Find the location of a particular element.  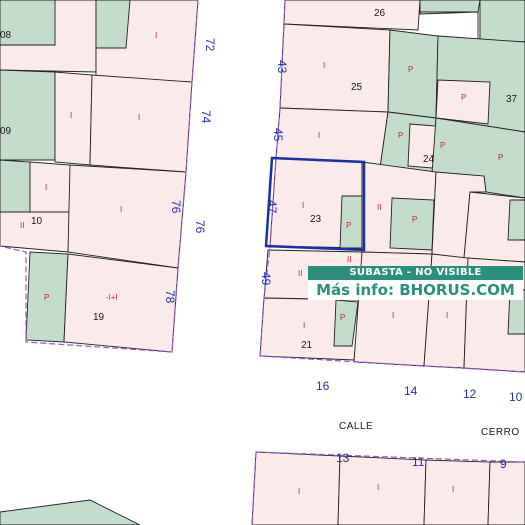

house-number: 9 is located at coordinates (503, 464).